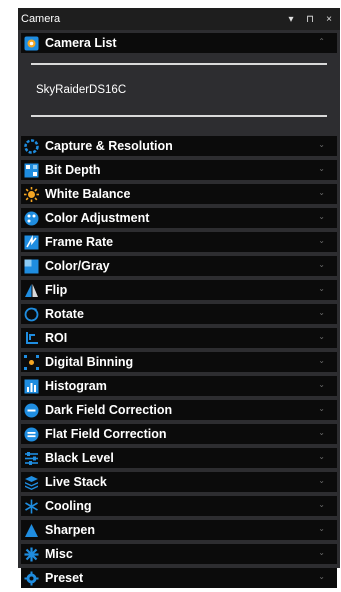 The image size is (341, 592). I want to click on section-misc: Misc ⌄, so click(179, 554).